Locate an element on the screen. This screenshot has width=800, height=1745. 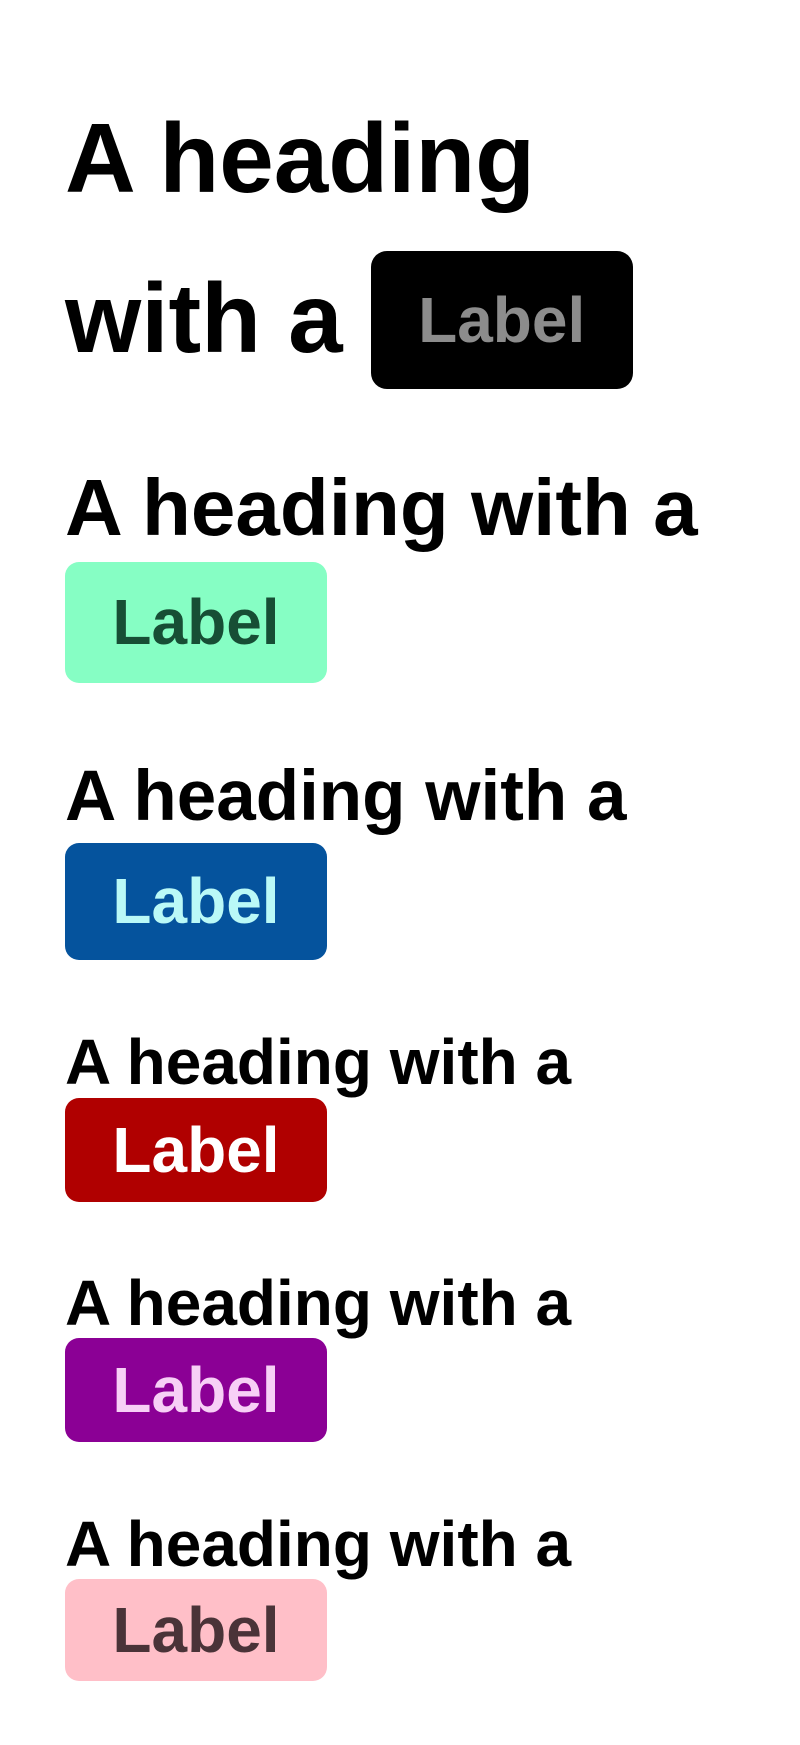
label-badge-mint: Label is located at coordinates (196, 622).